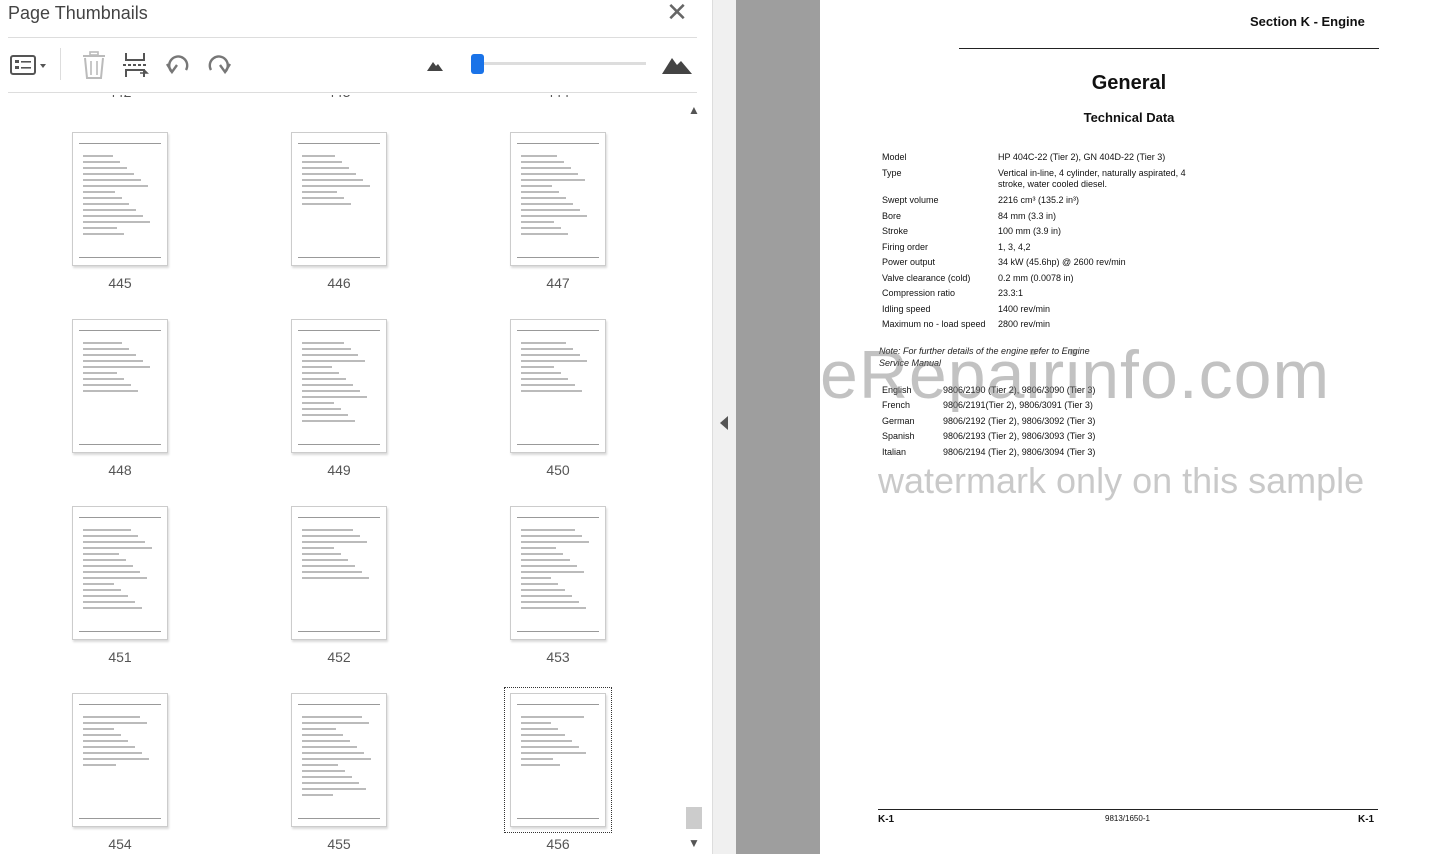  What do you see at coordinates (1082, 157) in the screenshot?
I see `spec-value: HP 404C-22 (Tier 2), GN 404D-22 (Tier 3)` at bounding box center [1082, 157].